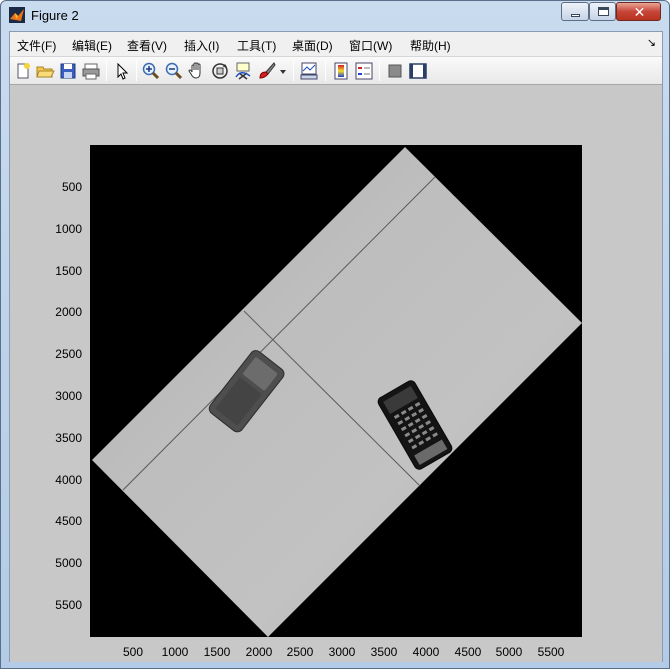  I want to click on y-tick-label: 5500, so click(68, 605).